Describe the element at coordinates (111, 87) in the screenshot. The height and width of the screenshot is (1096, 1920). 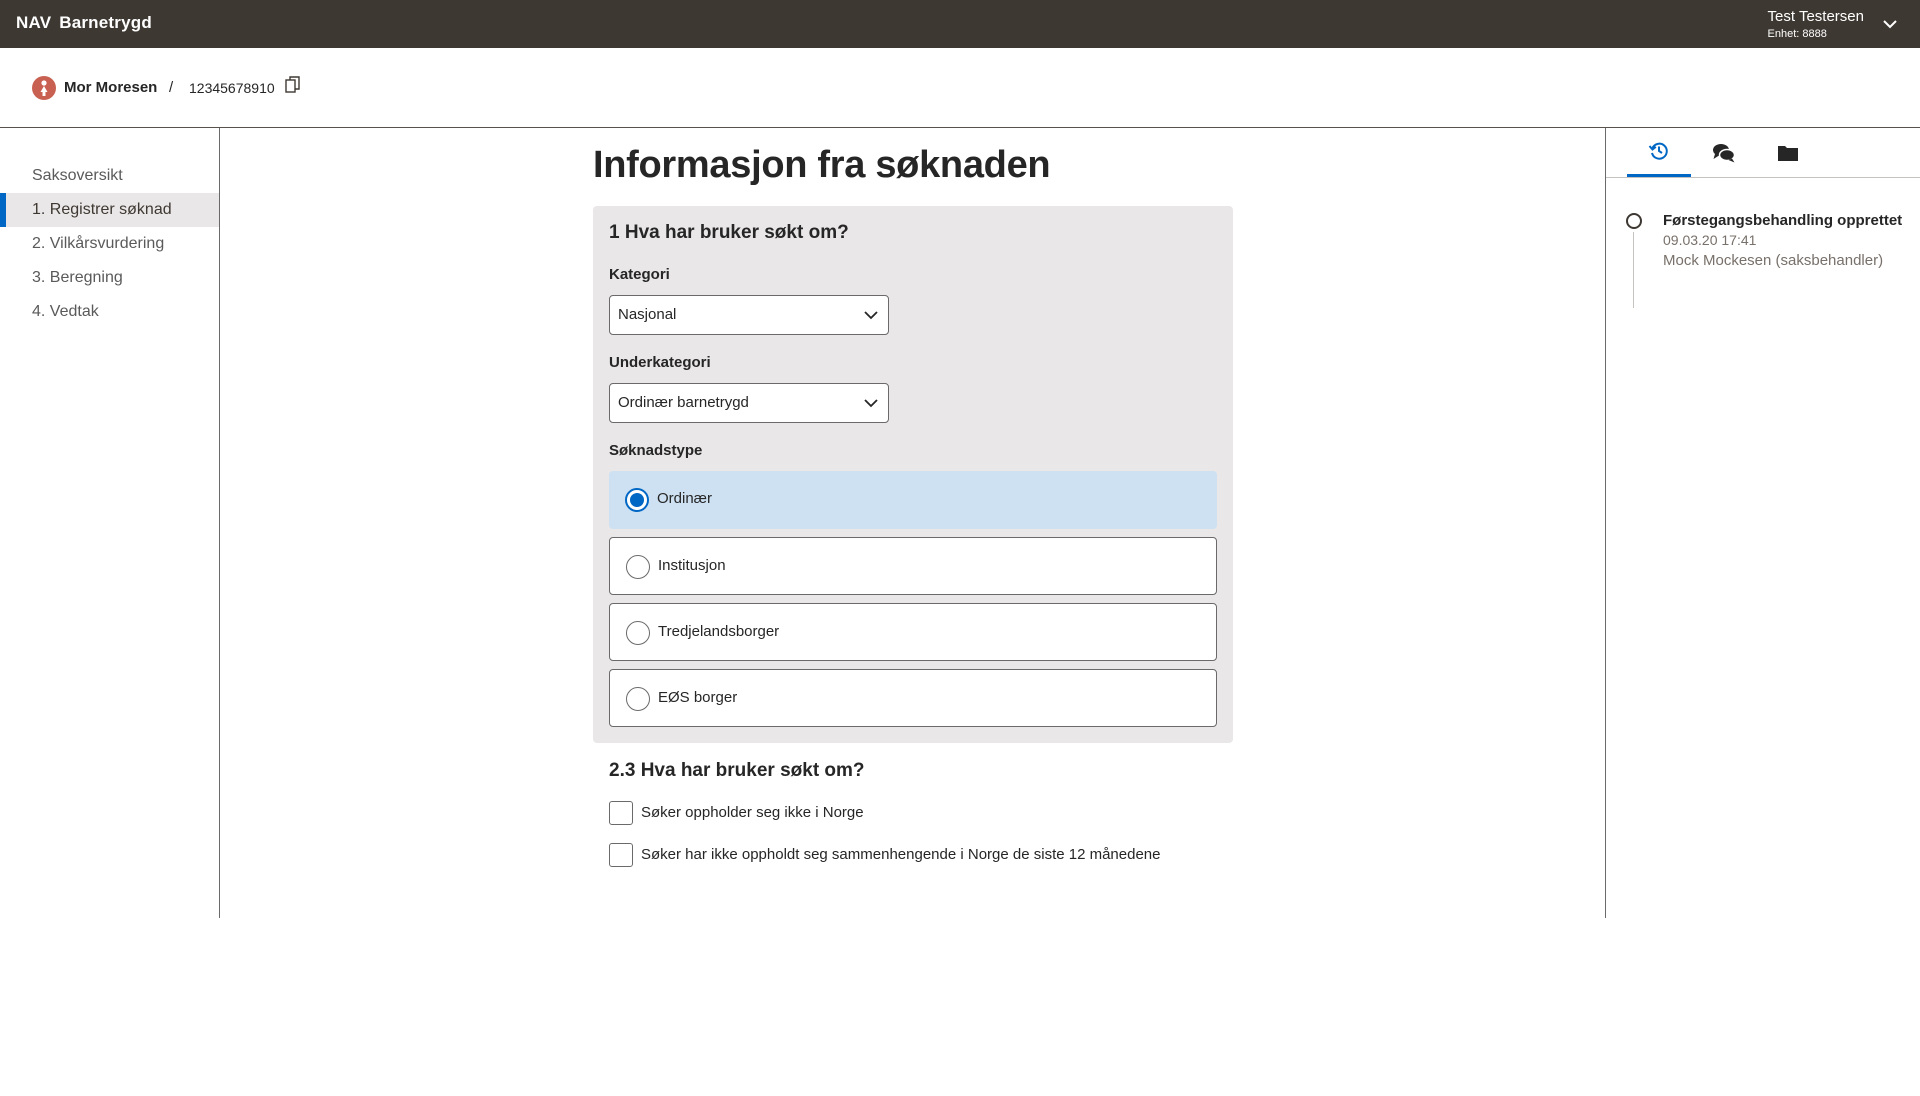
I see `person-name: Mor Moresen` at that location.